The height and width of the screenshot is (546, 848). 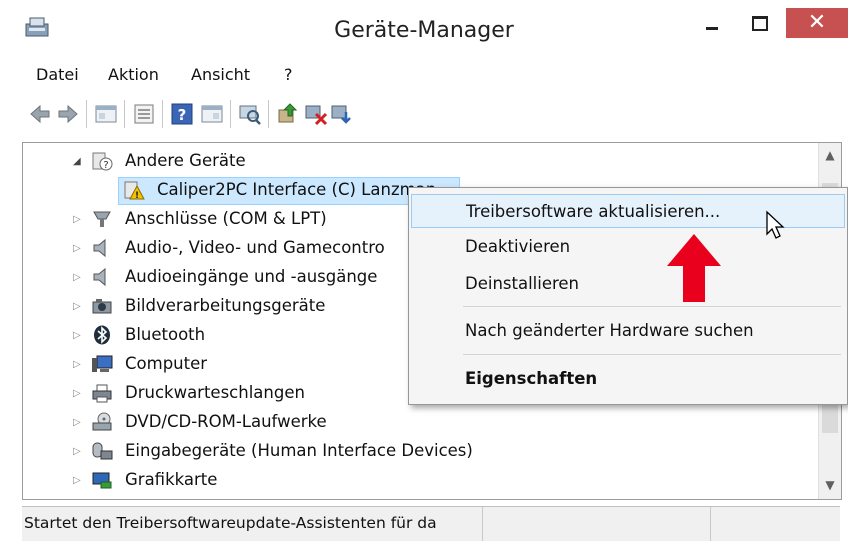 I want to click on menu-aktion: Aktion, so click(x=133, y=74).